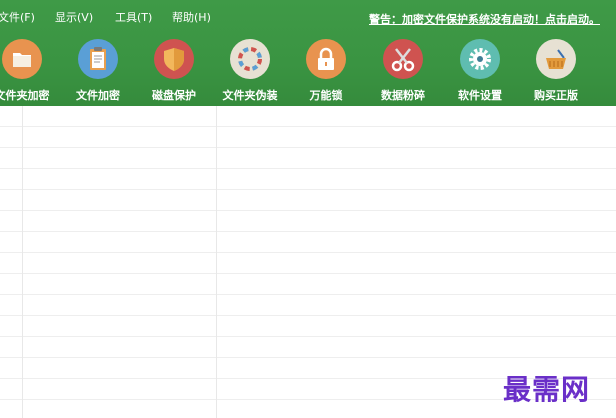 Image resolution: width=616 pixels, height=418 pixels. Describe the element at coordinates (17, 17) in the screenshot. I see `menu-file: 文件(F)` at that location.